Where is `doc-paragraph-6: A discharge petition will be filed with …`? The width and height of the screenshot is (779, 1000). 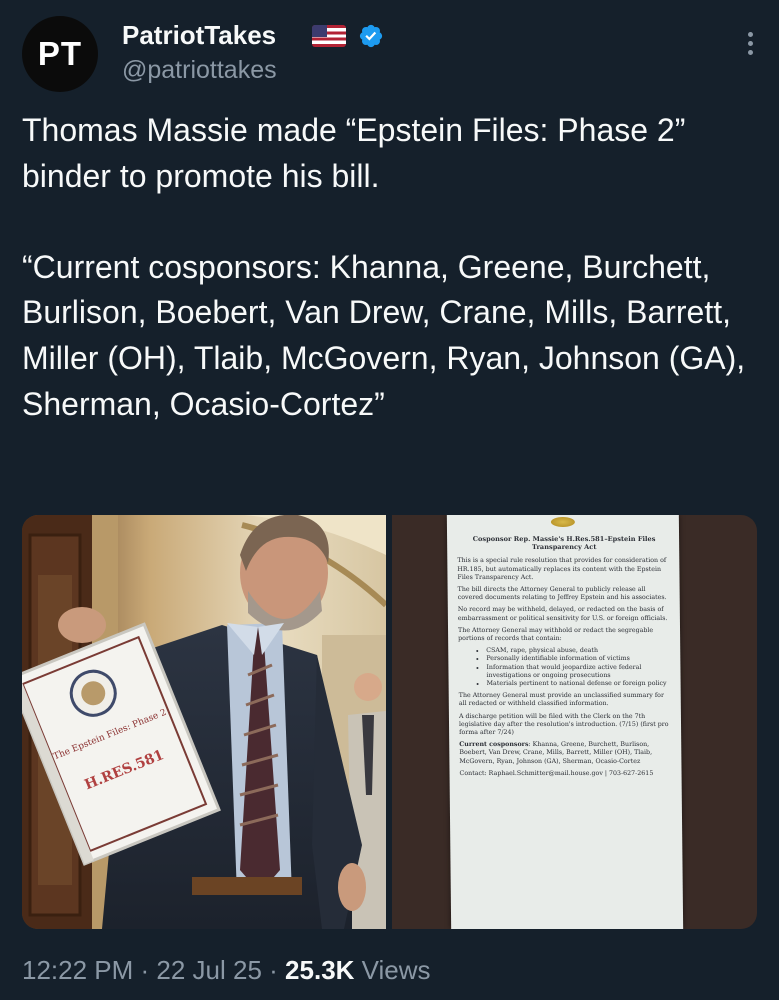 doc-paragraph-6: A discharge petition will be filed with … is located at coordinates (563, 724).